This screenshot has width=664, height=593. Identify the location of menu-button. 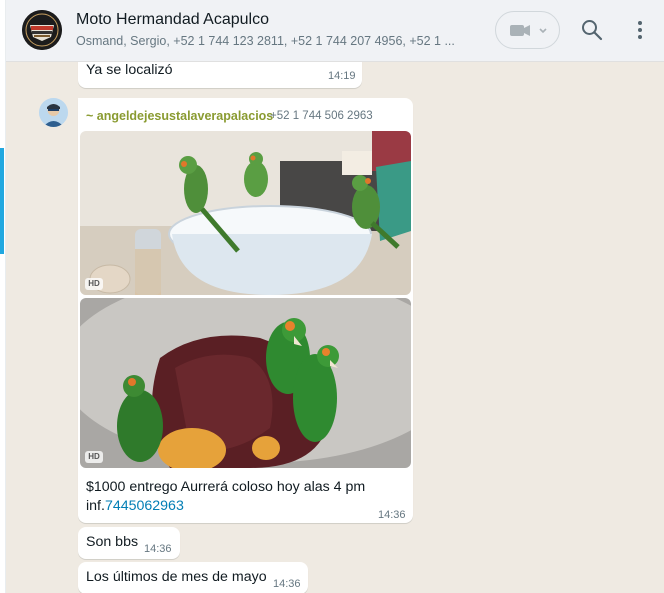
(640, 30).